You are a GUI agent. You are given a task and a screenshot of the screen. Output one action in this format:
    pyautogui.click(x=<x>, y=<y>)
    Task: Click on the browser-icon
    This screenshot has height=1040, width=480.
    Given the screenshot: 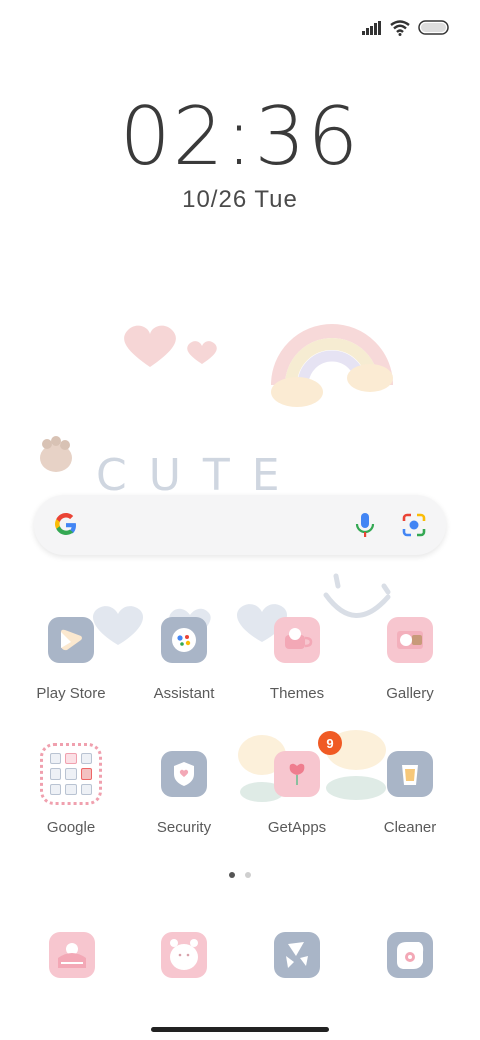 What is the action you would take?
    pyautogui.click(x=410, y=955)
    